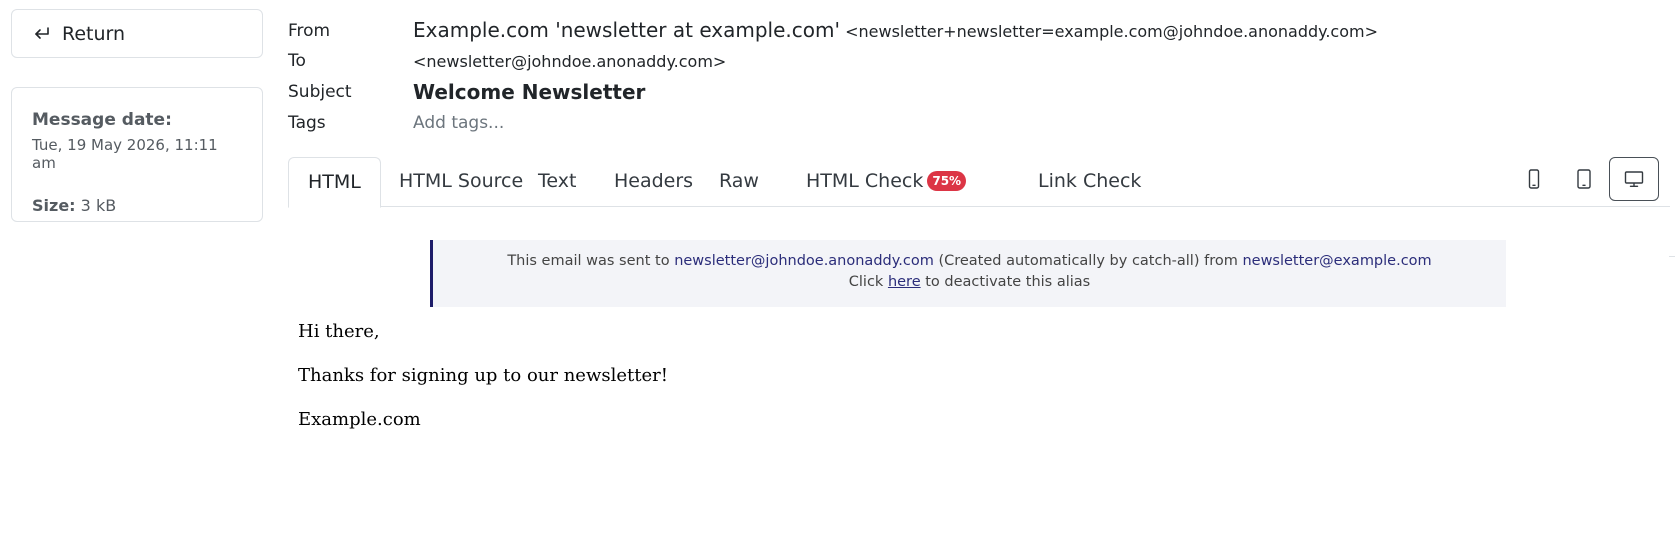 This screenshot has width=1675, height=535. I want to click on tab-raw-label: Raw, so click(739, 181).